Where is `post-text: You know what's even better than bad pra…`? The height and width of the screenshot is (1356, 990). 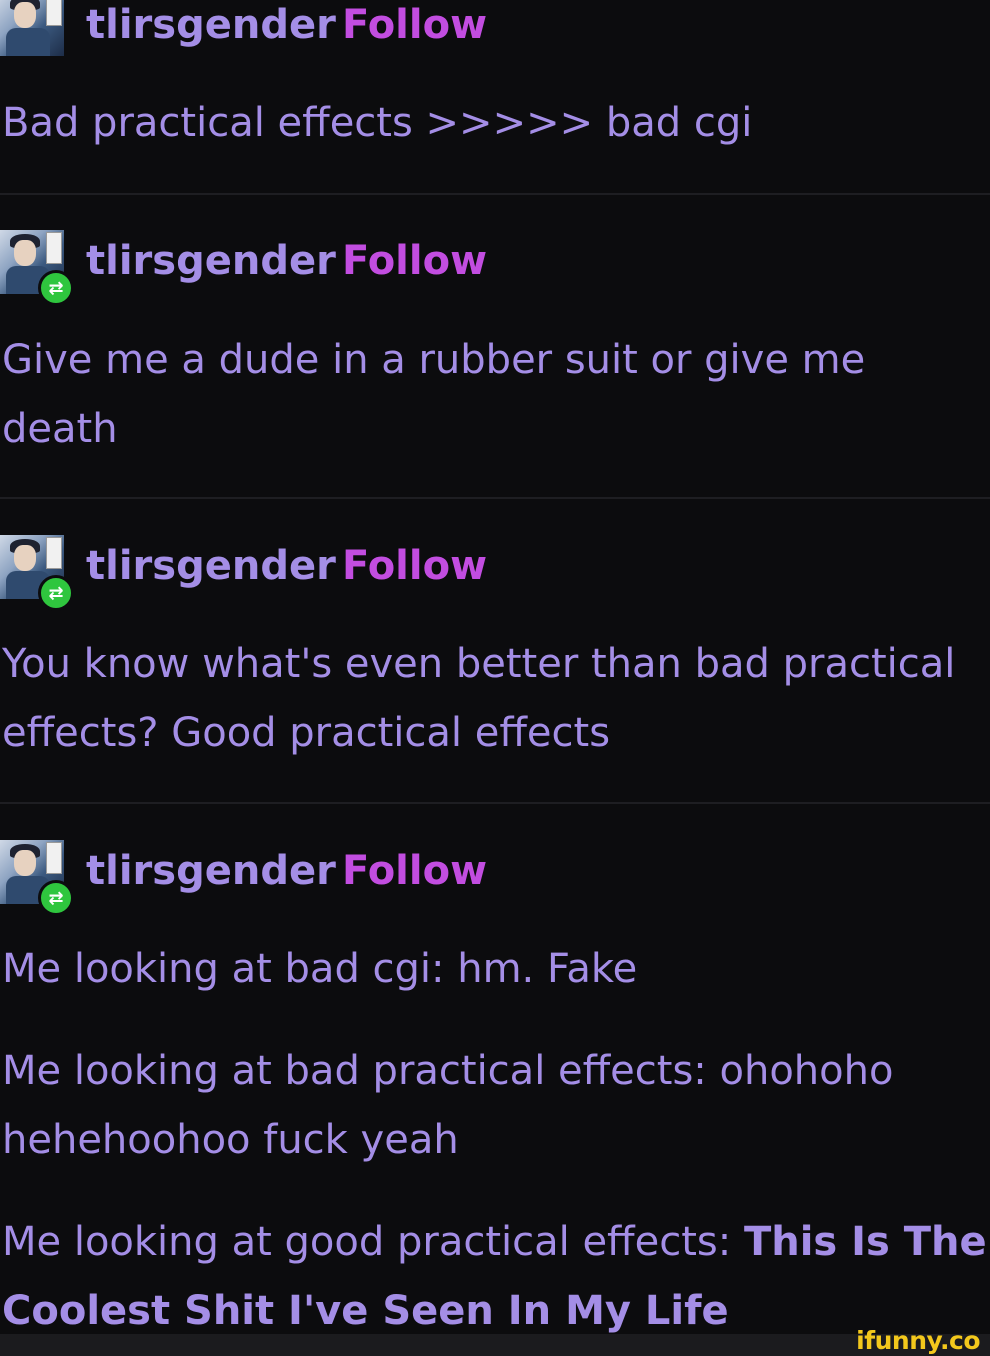 post-text: You know what's even better than bad pra… is located at coordinates (479, 698).